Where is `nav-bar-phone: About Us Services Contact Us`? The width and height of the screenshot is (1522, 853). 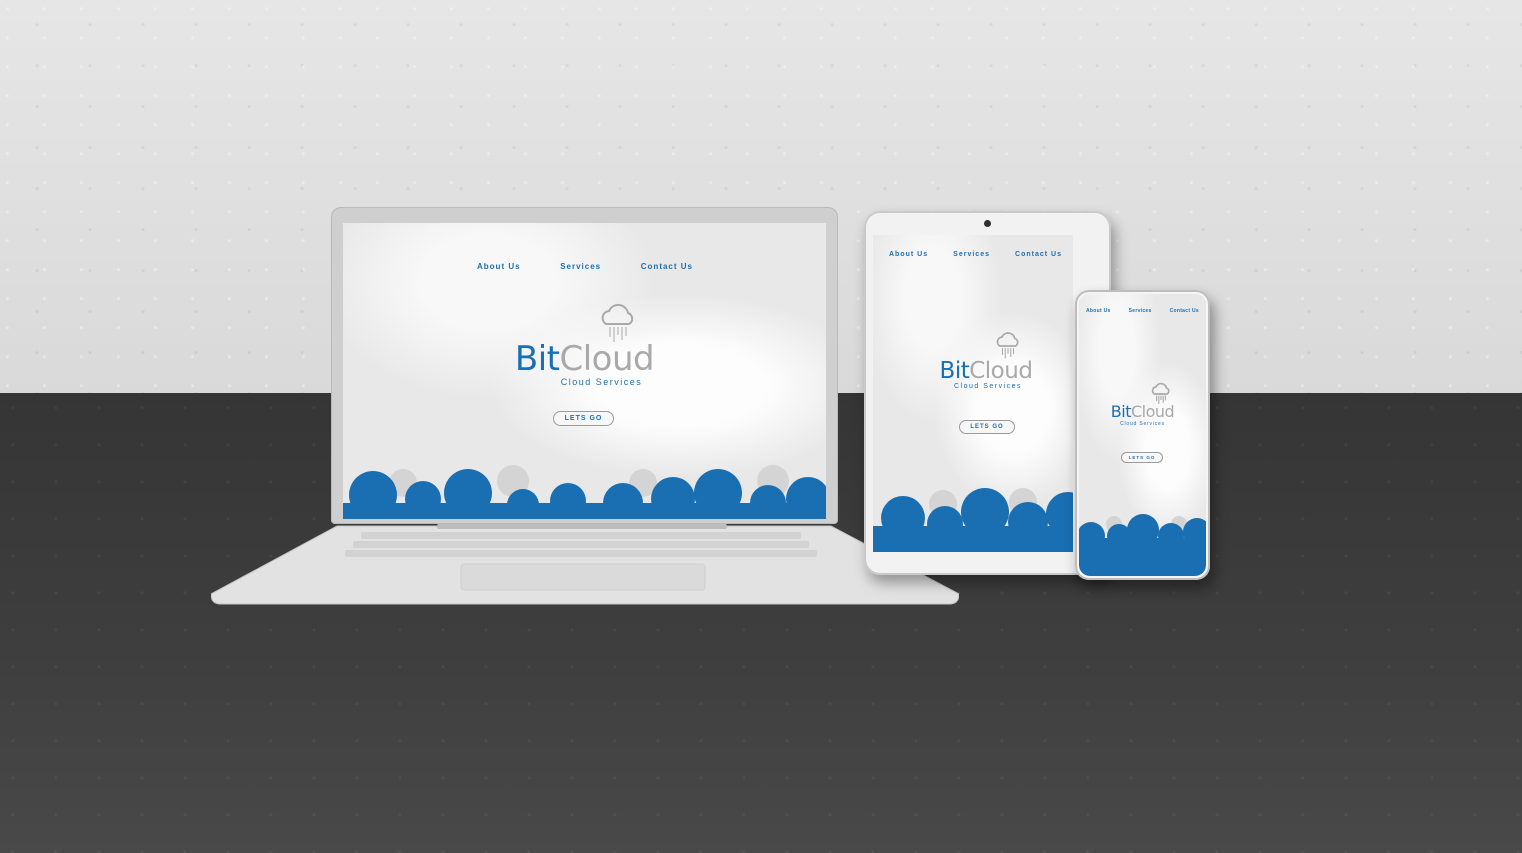
nav-bar-phone: About Us Services Contact Us is located at coordinates (1142, 311).